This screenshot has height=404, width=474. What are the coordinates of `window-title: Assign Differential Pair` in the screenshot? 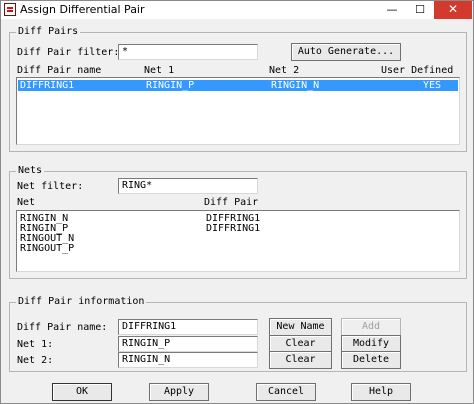 It's located at (82, 9).